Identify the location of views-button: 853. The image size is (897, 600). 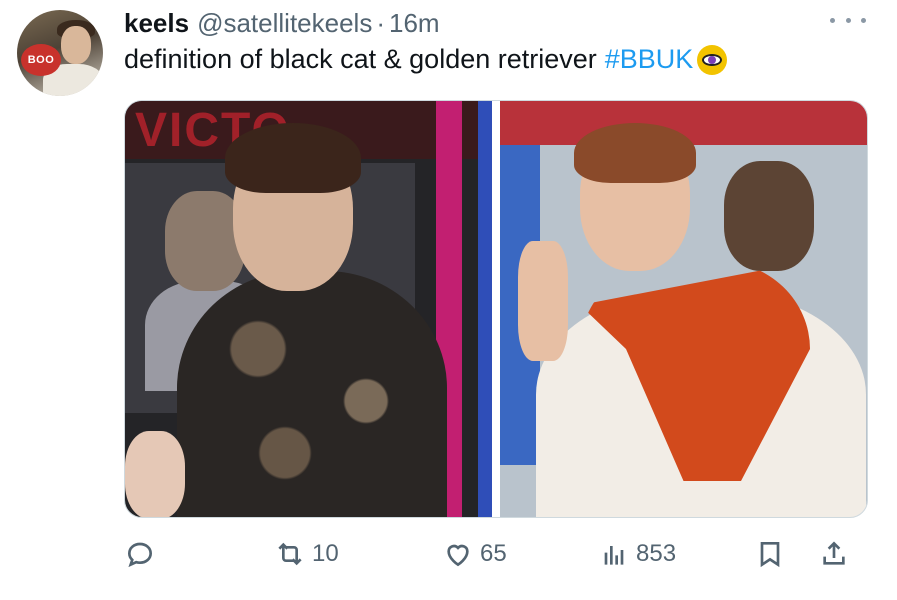
(637, 554).